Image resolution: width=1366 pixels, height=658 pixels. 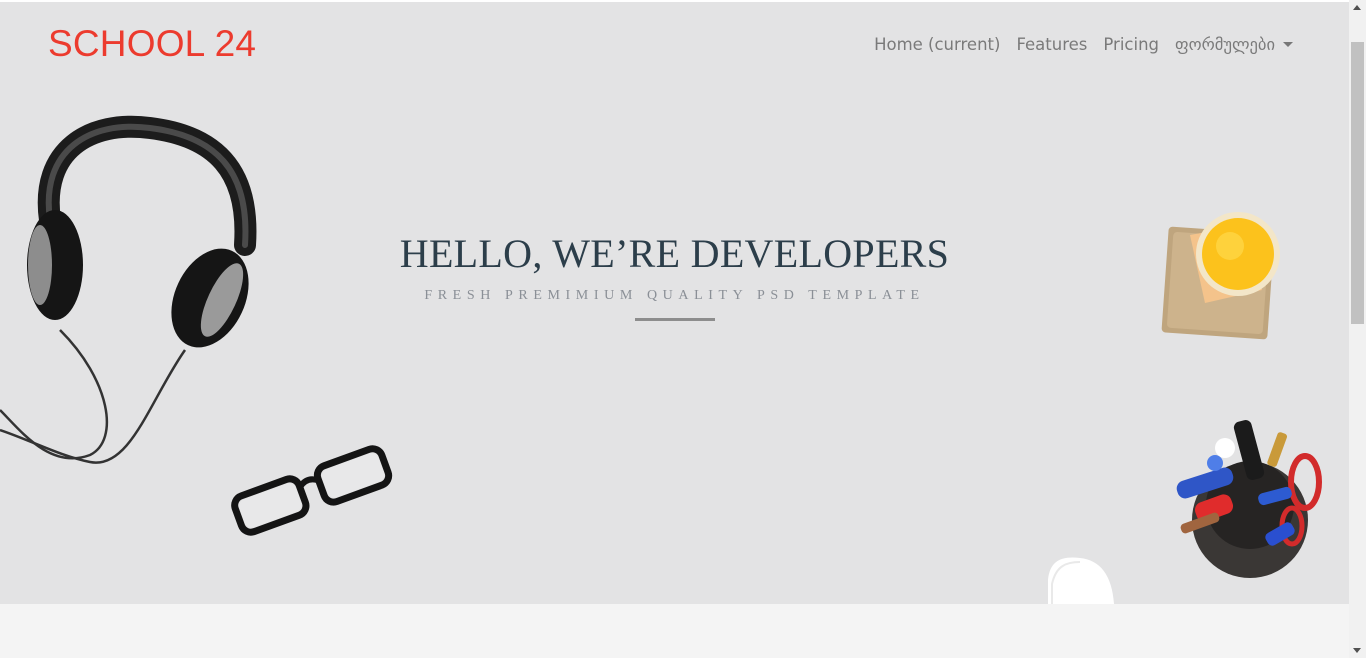 I want to click on mouse-icon, so click(x=1081, y=580).